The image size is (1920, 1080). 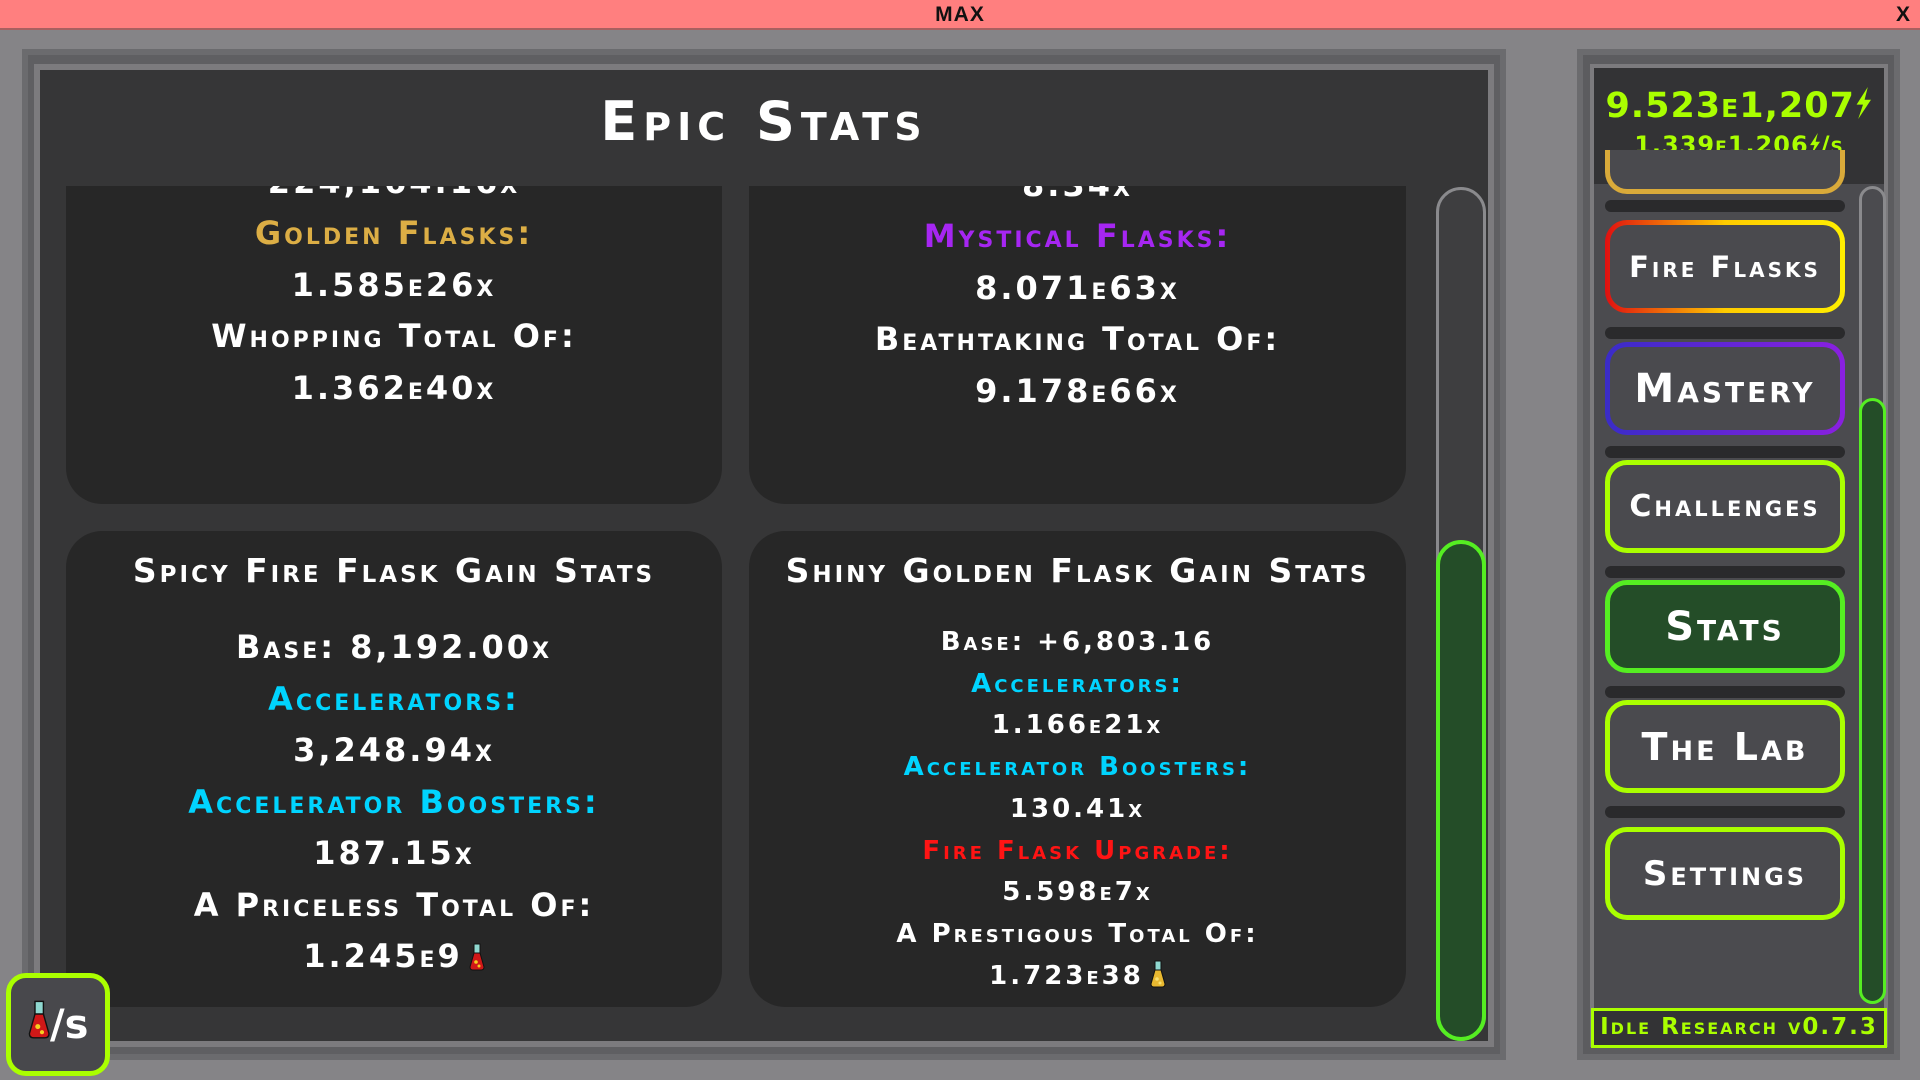 I want to click on stat-text: 5.598e7x, so click(x=1077, y=892).